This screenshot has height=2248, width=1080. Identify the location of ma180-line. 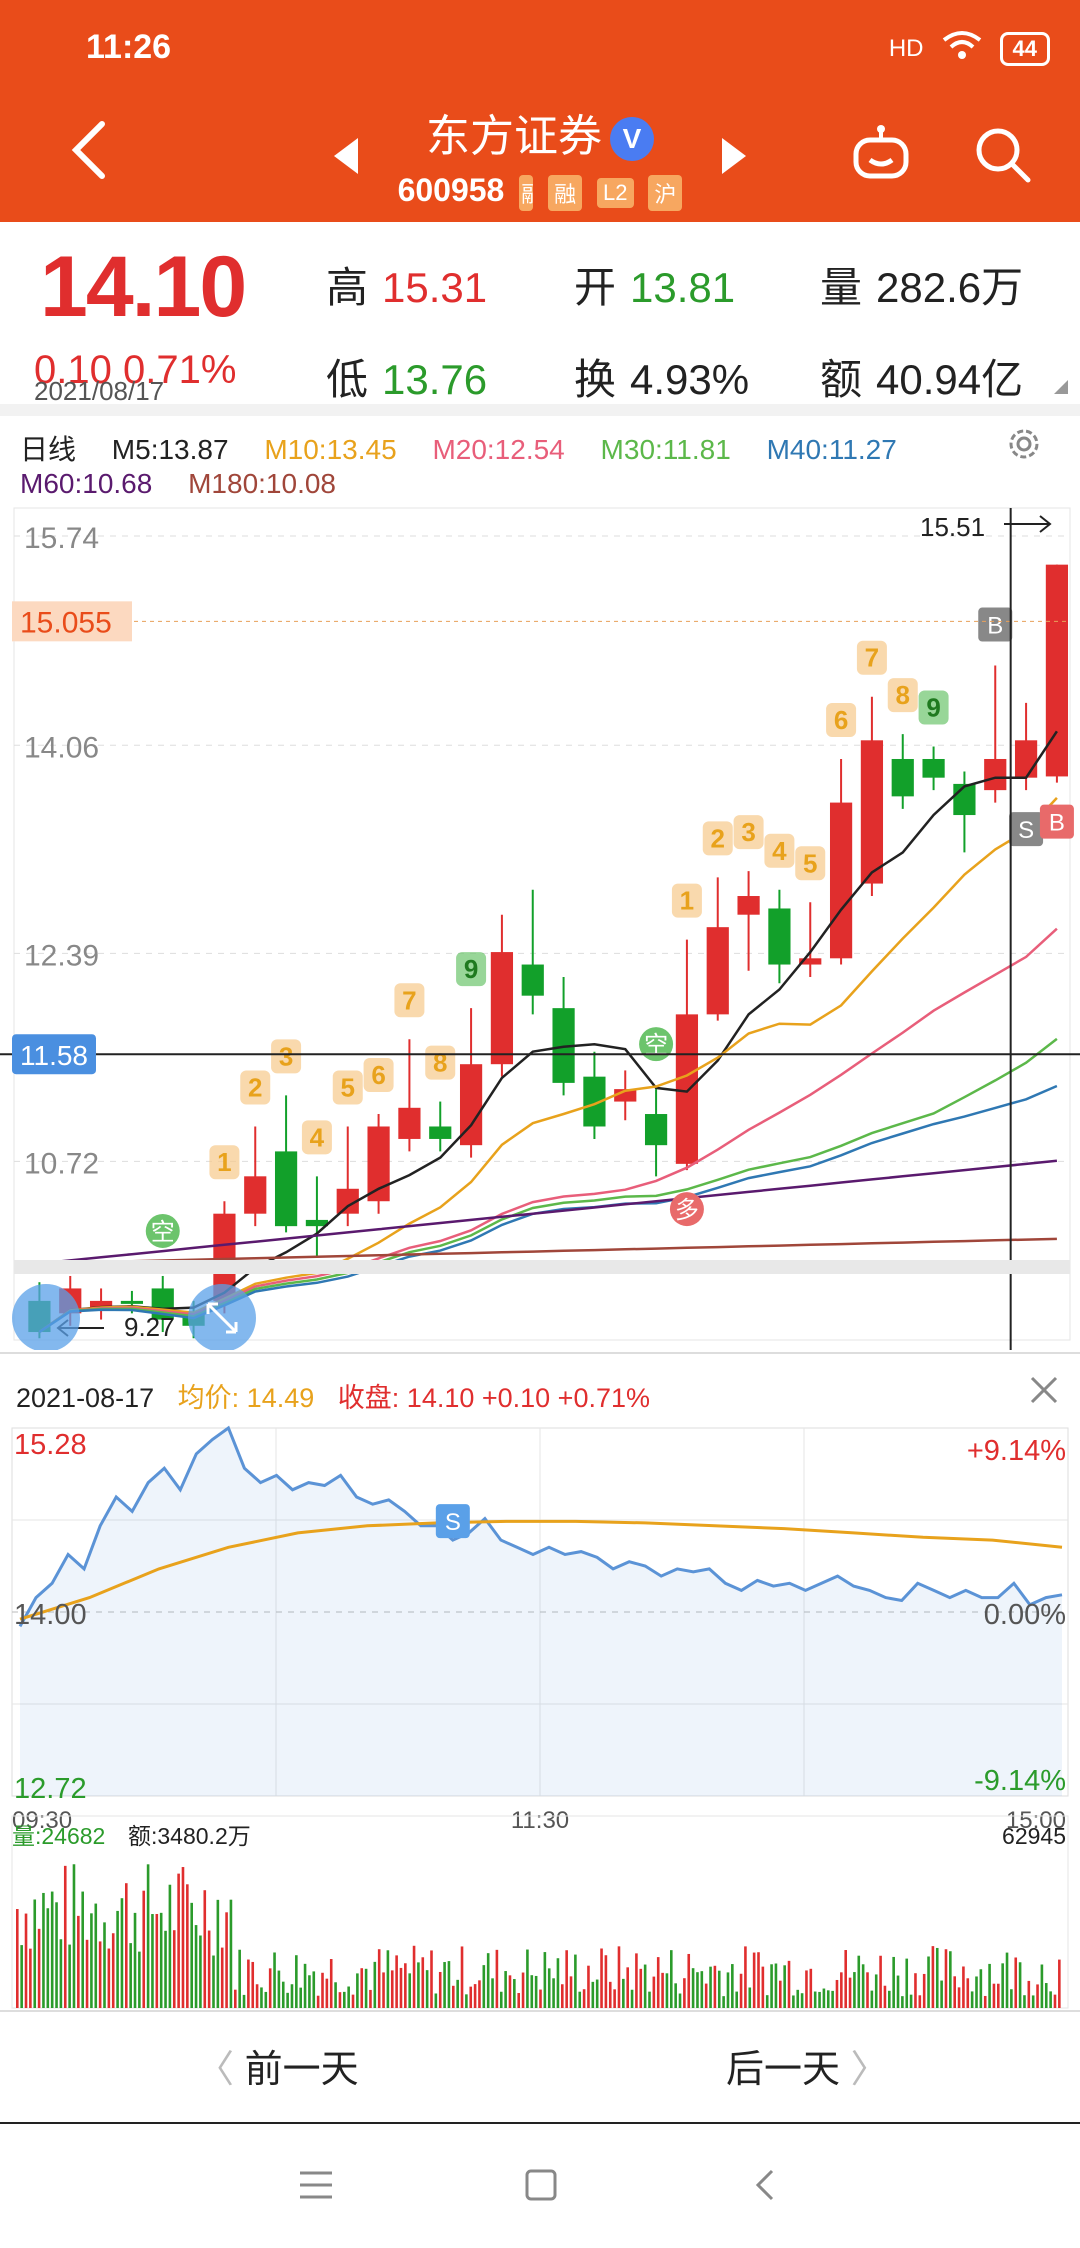
(548, 1251).